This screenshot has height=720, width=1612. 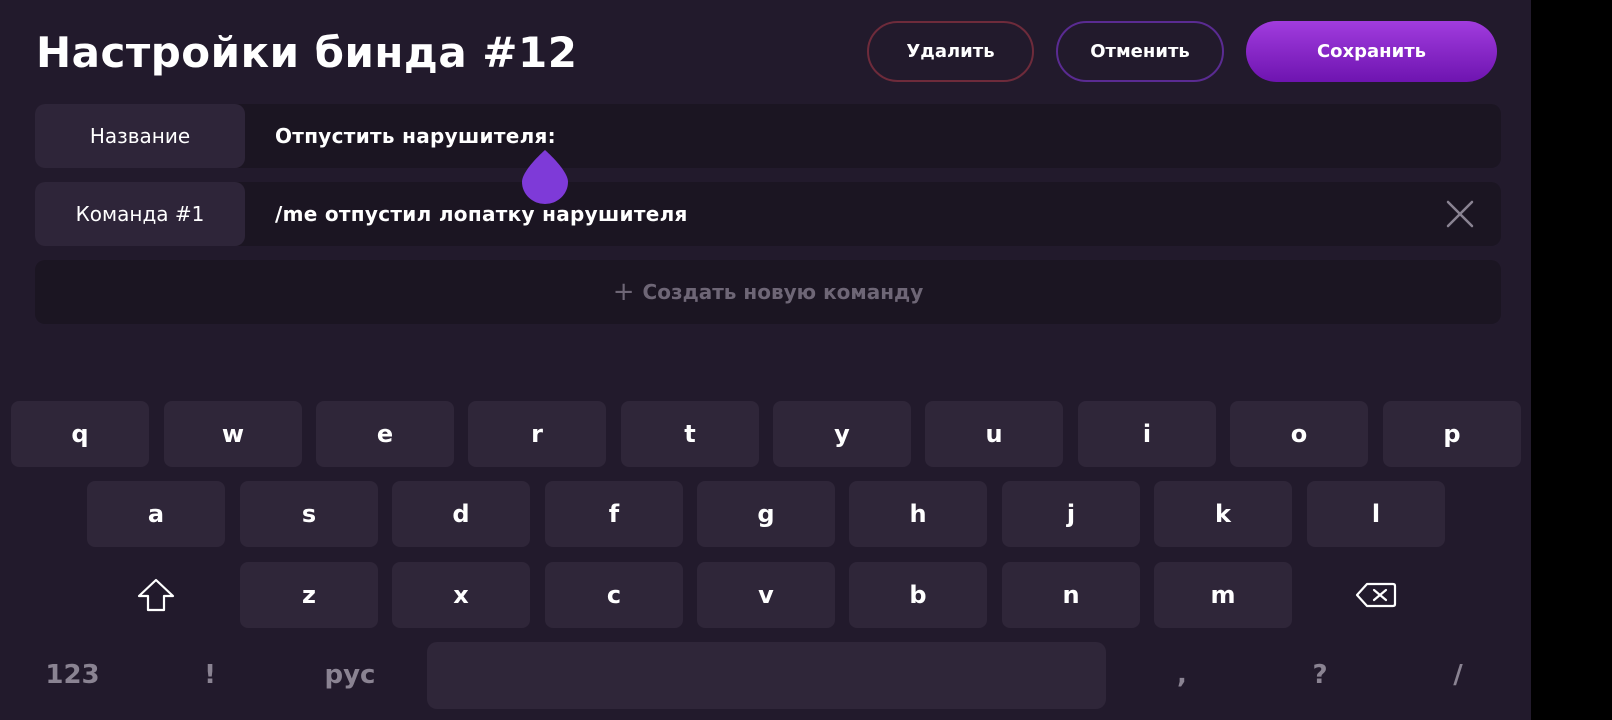 I want to click on language-key: рус, so click(x=350, y=675).